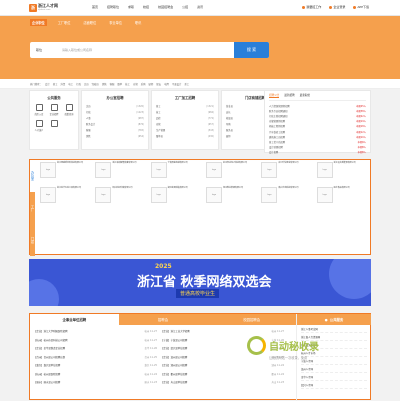 The width and height of the screenshot is (400, 401). I want to click on hot-keyword: 电工, so click(70, 84).